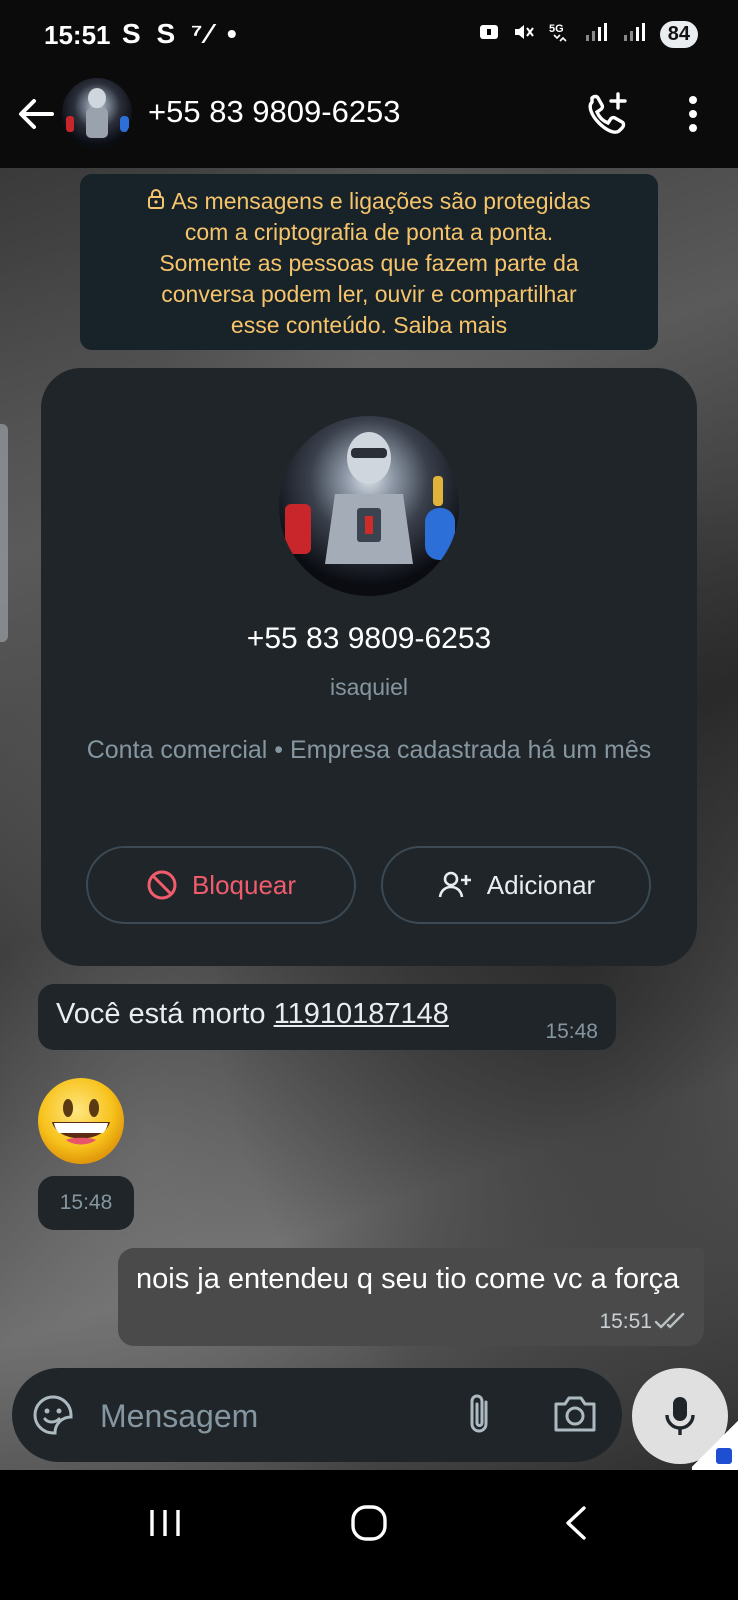 Image resolution: width=738 pixels, height=1600 pixels. Describe the element at coordinates (369, 1523) in the screenshot. I see `home-icon` at that location.